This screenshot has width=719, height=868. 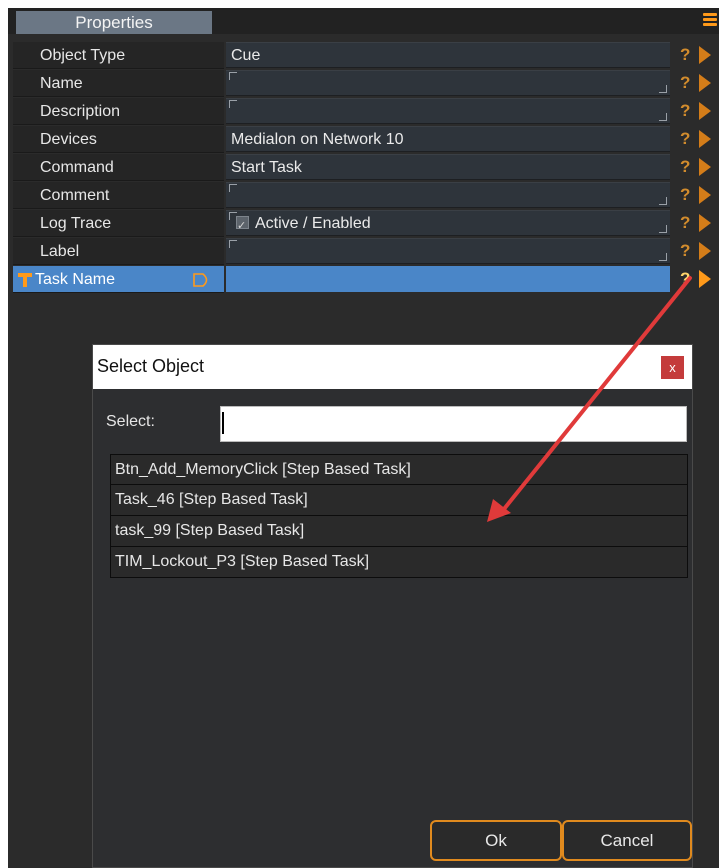 I want to click on annotation-arrow, so click(x=589, y=399).